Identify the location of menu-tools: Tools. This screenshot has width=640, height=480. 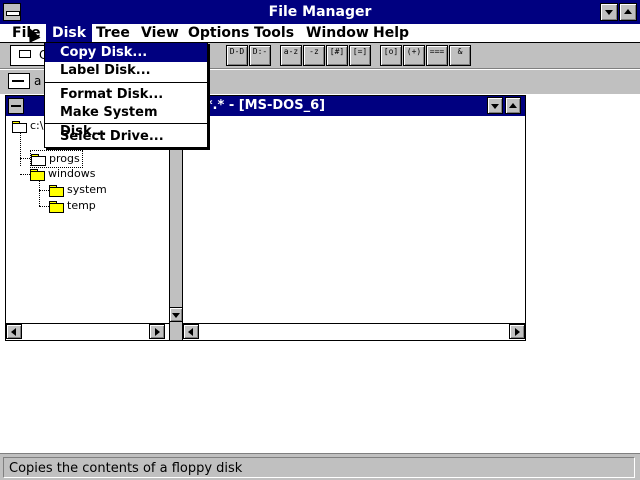
(274, 33).